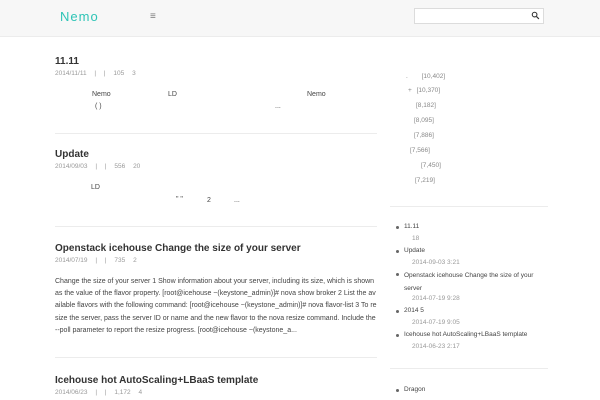 The width and height of the screenshot is (600, 400). I want to click on post-comments: 20, so click(136, 166).